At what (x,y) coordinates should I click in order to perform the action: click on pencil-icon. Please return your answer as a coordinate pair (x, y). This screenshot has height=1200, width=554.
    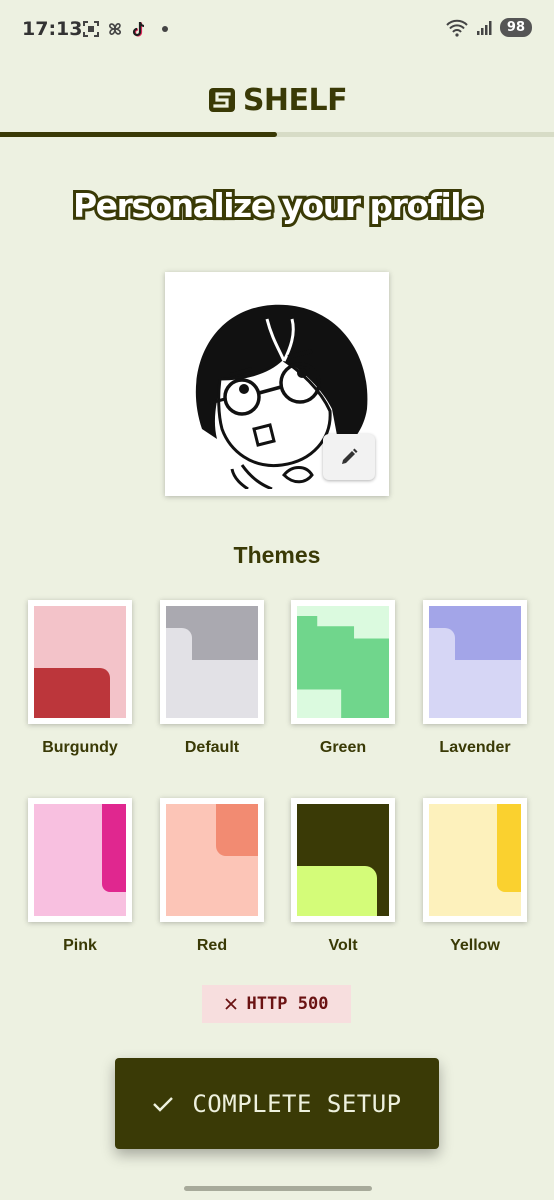
    Looking at the image, I should click on (350, 456).